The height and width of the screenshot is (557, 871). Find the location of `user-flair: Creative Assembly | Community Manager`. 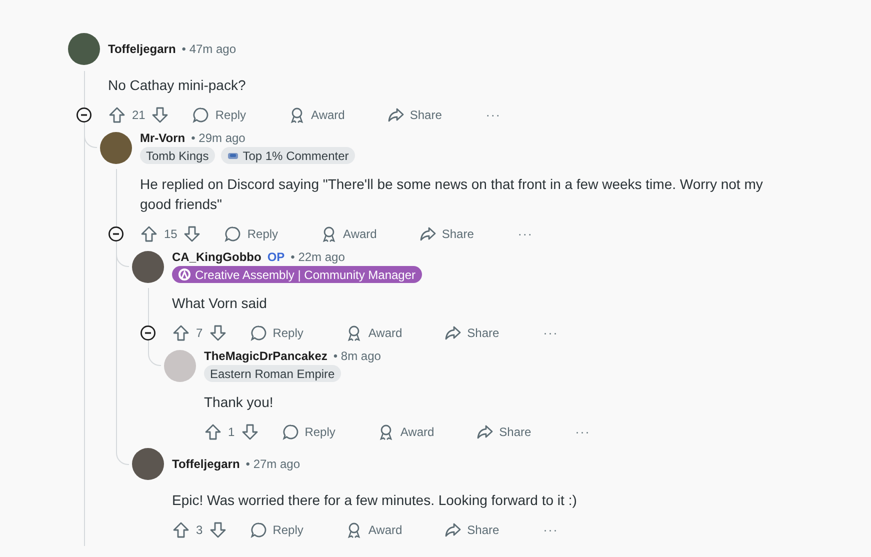

user-flair: Creative Assembly | Community Manager is located at coordinates (297, 274).